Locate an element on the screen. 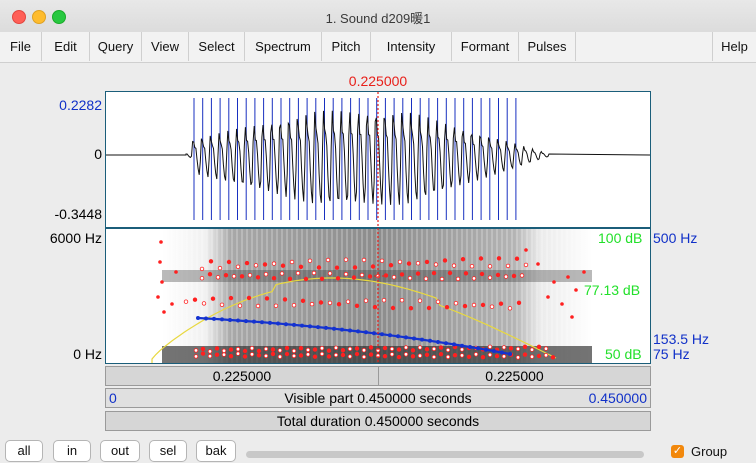 The image size is (756, 463). zoom-back-button: bak is located at coordinates (216, 451).